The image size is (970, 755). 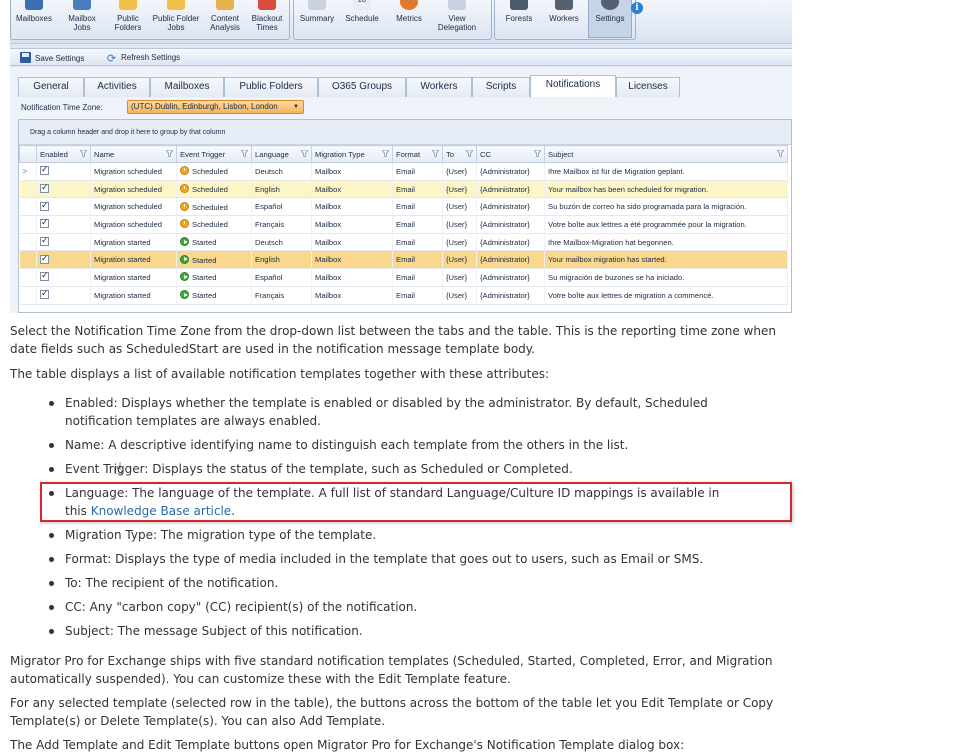 What do you see at coordinates (28, 189) in the screenshot?
I see `row-indicator` at bounding box center [28, 189].